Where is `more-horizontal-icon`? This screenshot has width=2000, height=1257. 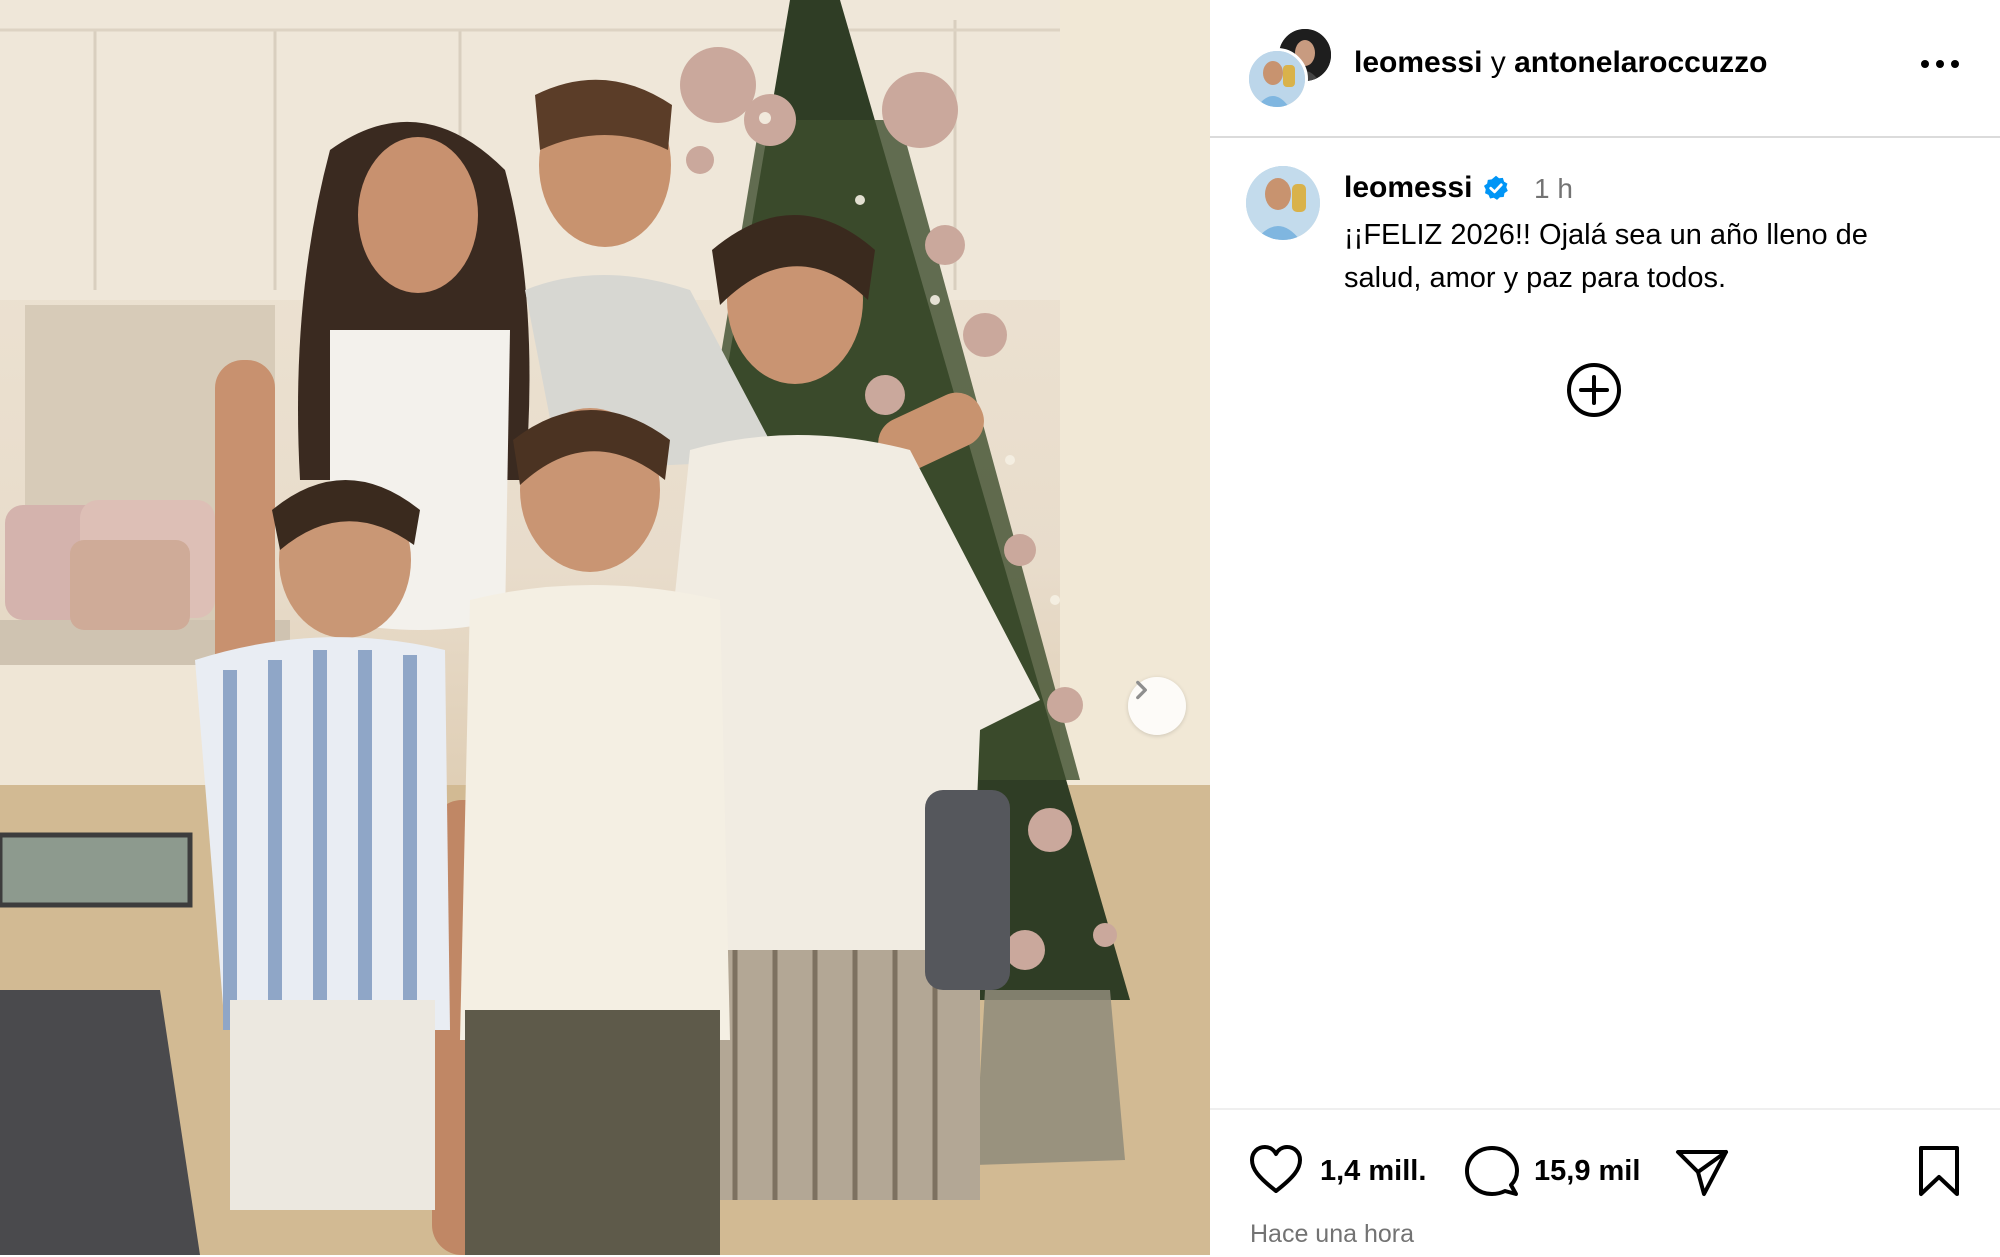
more-horizontal-icon is located at coordinates (1940, 64).